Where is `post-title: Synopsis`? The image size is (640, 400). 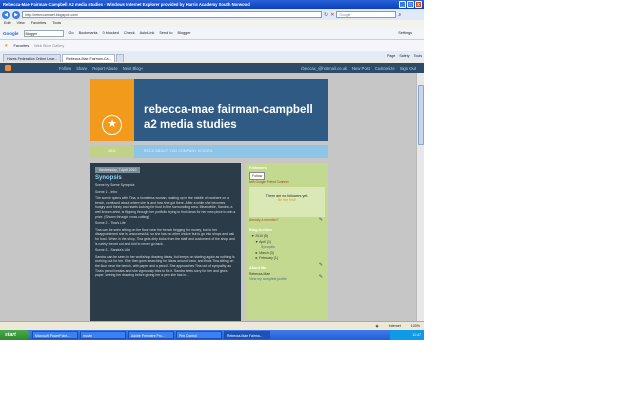
post-title: Synopsis is located at coordinates (165, 178).